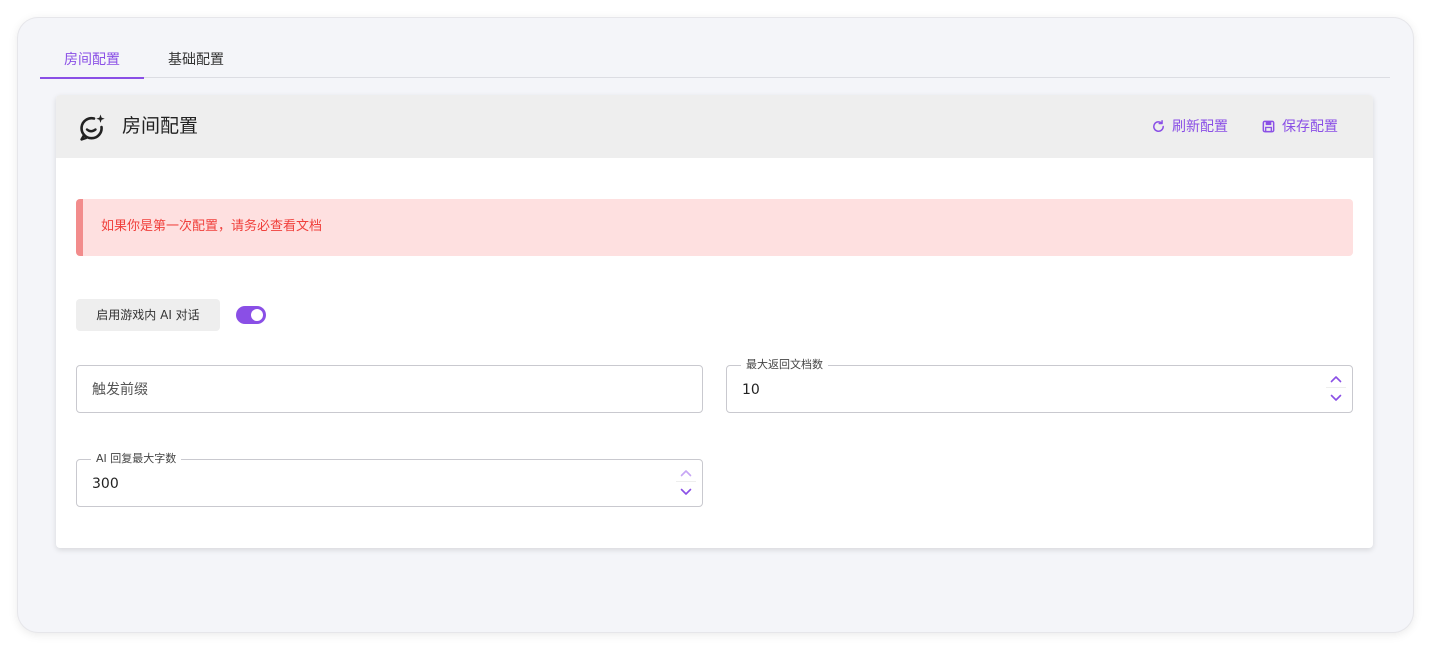 Image resolution: width=1431 pixels, height=650 pixels. Describe the element at coordinates (92, 127) in the screenshot. I see `ai-chat-sparkle-icon` at that location.